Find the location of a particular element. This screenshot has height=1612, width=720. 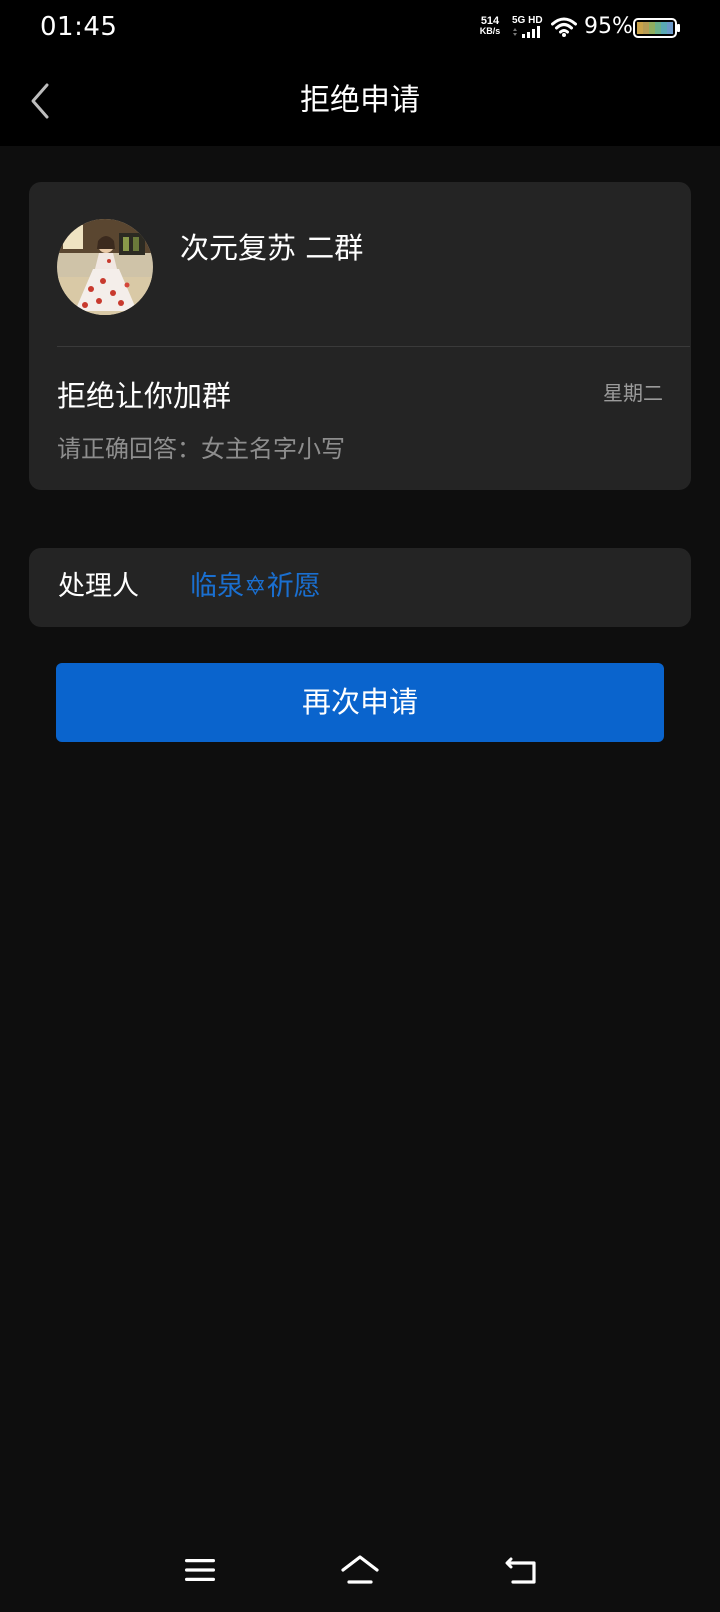

network-type-label: 5G HD is located at coordinates (527, 20).